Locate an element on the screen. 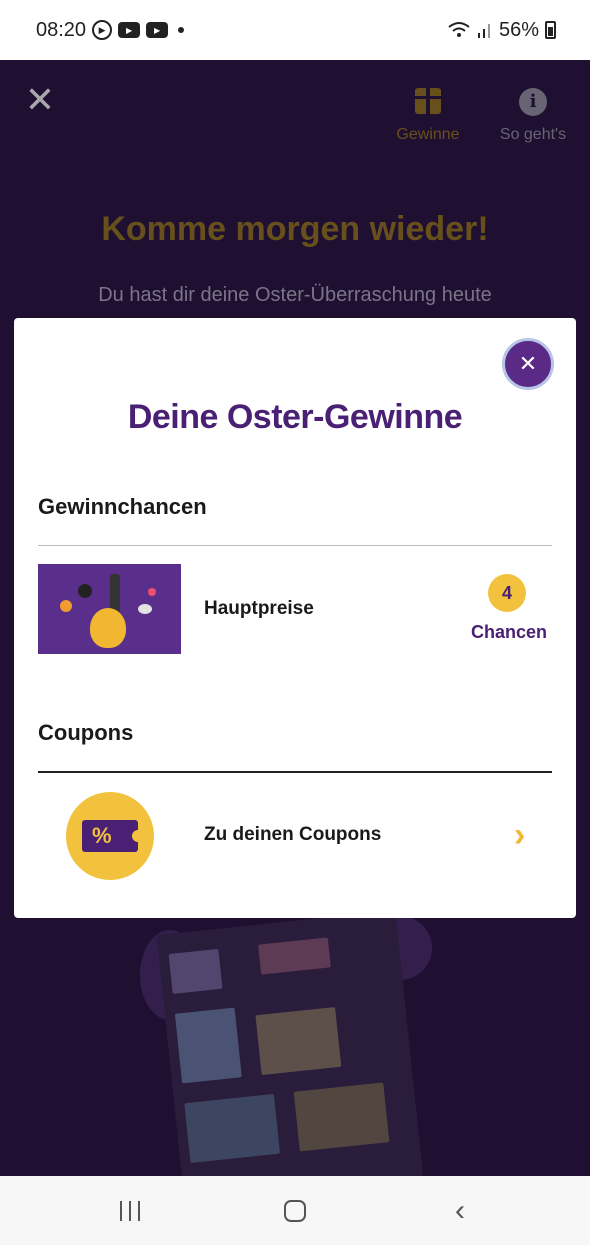  recents-button is located at coordinates (130, 1210).